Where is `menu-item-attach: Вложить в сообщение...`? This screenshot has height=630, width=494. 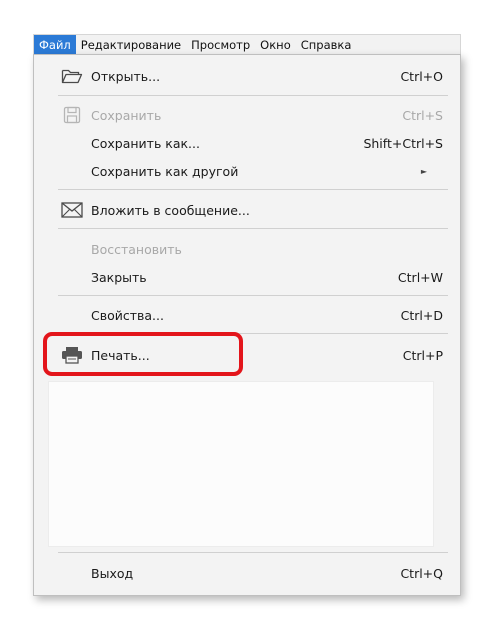
menu-item-attach: Вложить в сообщение... is located at coordinates (247, 210).